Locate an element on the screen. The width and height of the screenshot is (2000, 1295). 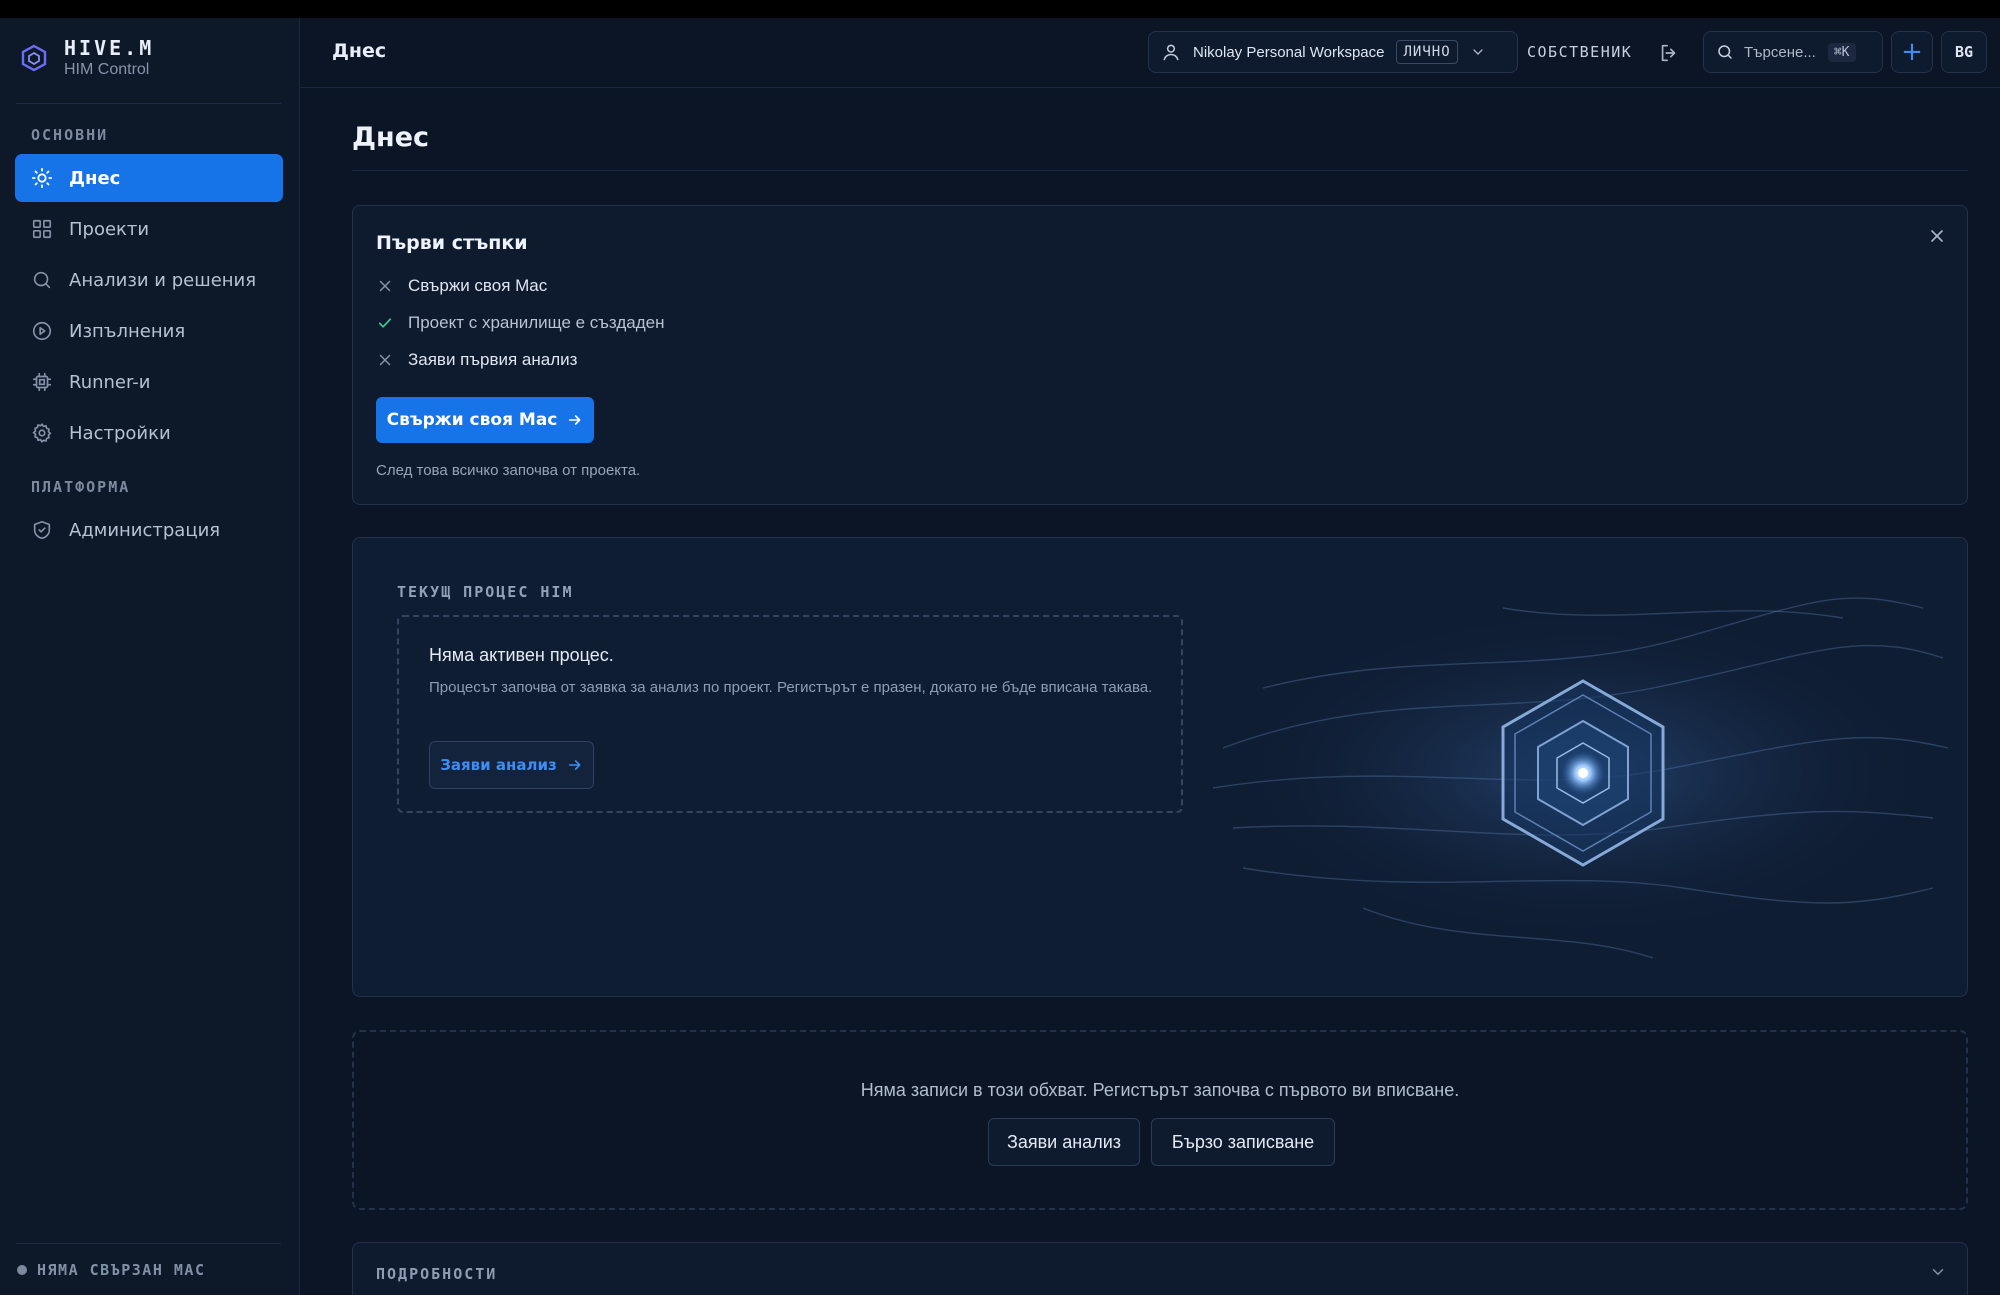
first-steps-note: След това всичко започва от проекта. is located at coordinates (508, 470).